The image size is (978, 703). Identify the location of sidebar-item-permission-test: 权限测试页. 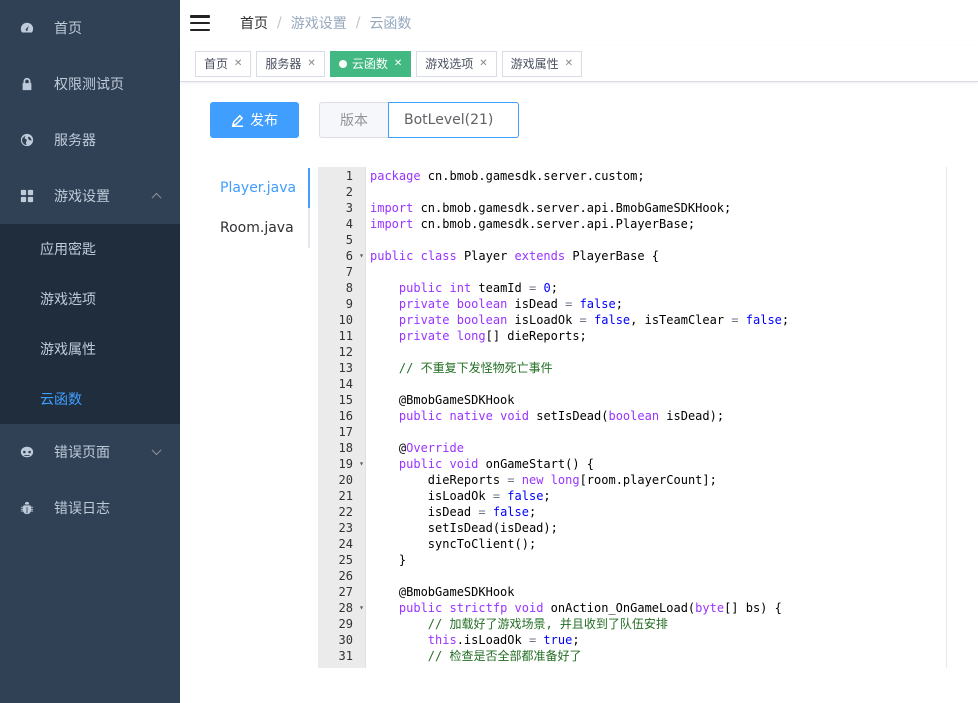
(90, 84).